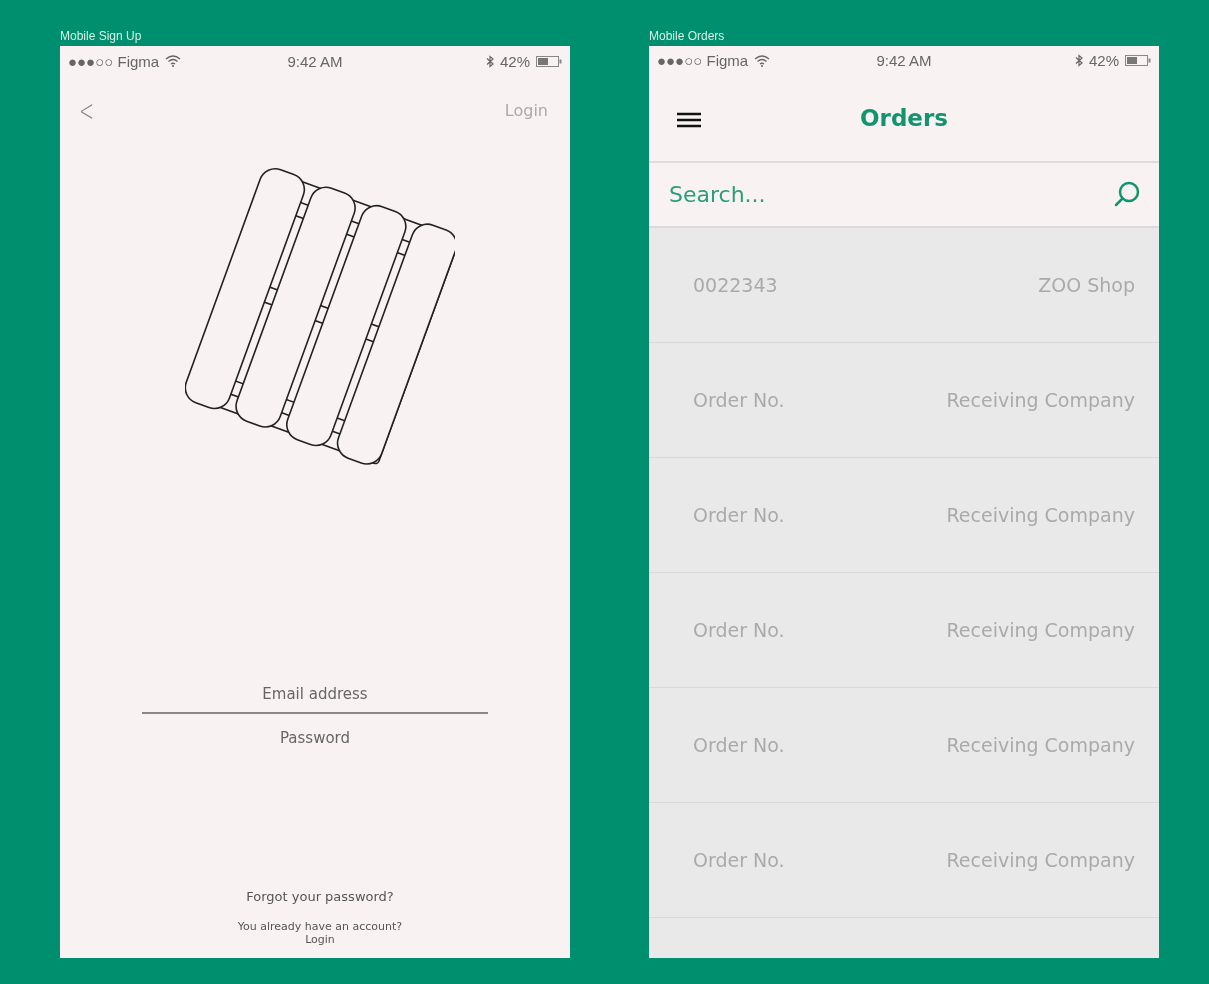  What do you see at coordinates (87, 110) in the screenshot?
I see `back-button: <` at bounding box center [87, 110].